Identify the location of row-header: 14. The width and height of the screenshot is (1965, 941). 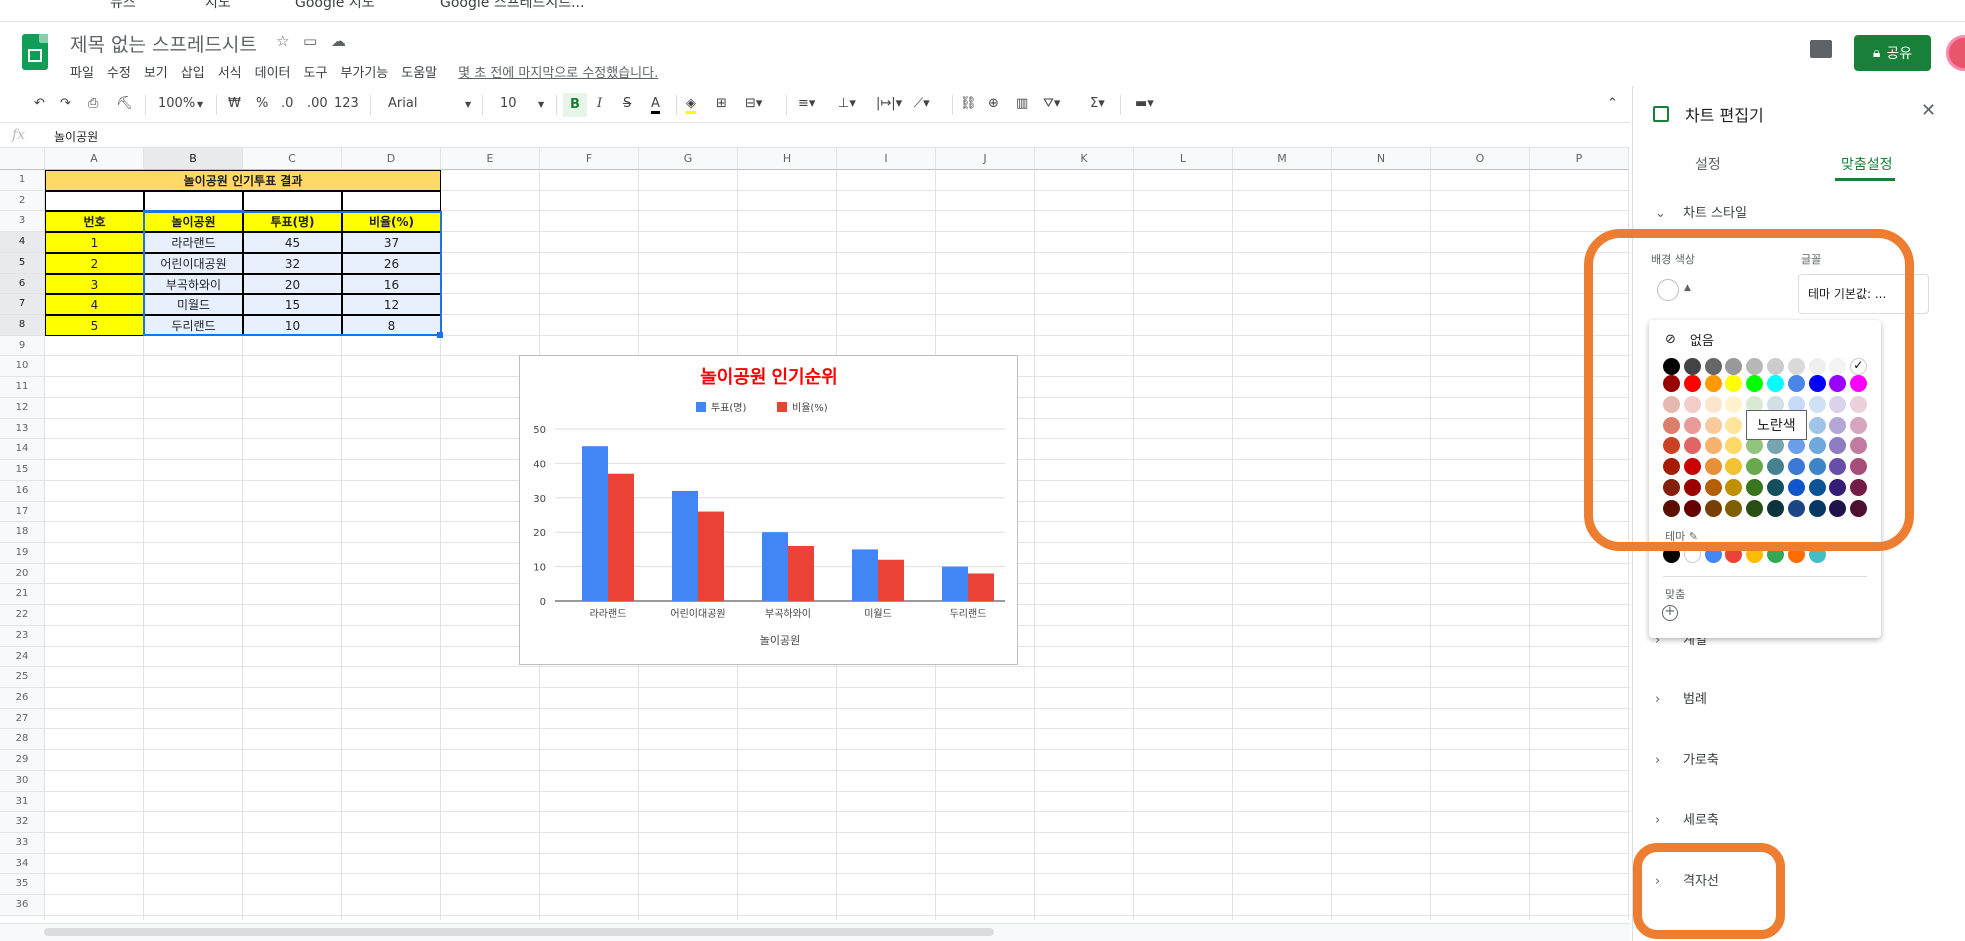
(22, 450).